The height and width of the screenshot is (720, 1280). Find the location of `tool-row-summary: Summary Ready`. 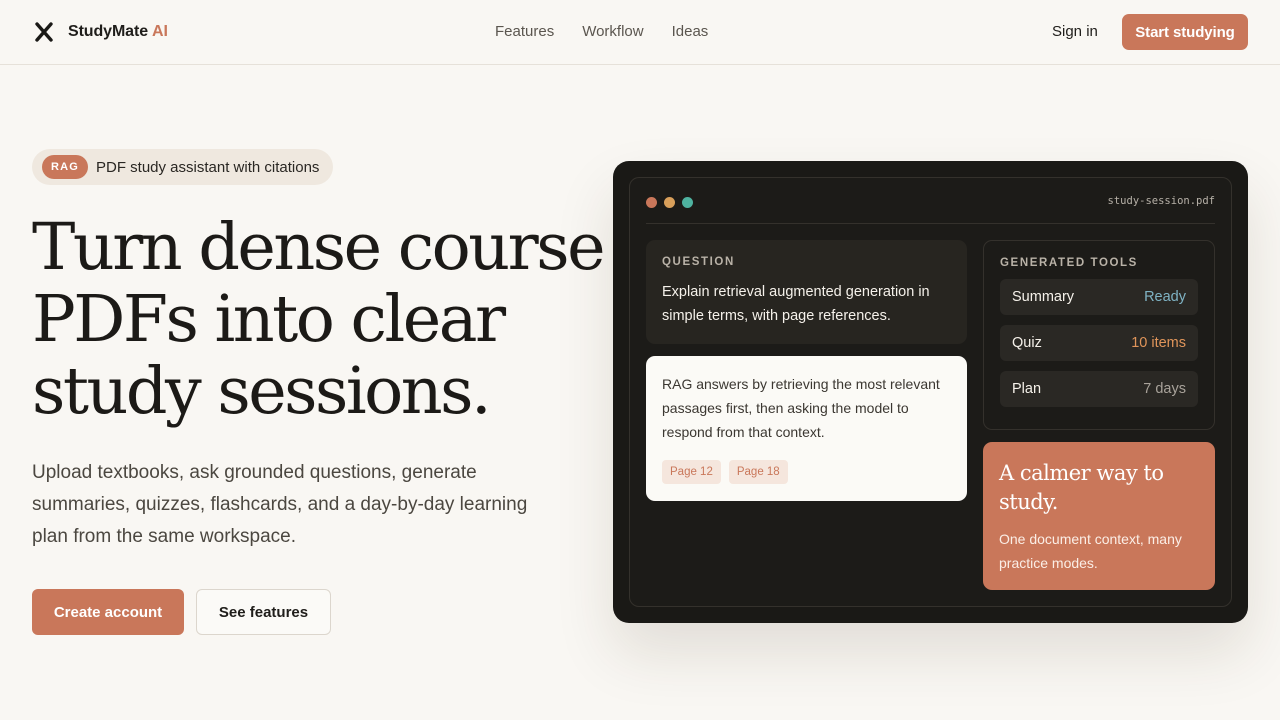

tool-row-summary: Summary Ready is located at coordinates (1099, 297).